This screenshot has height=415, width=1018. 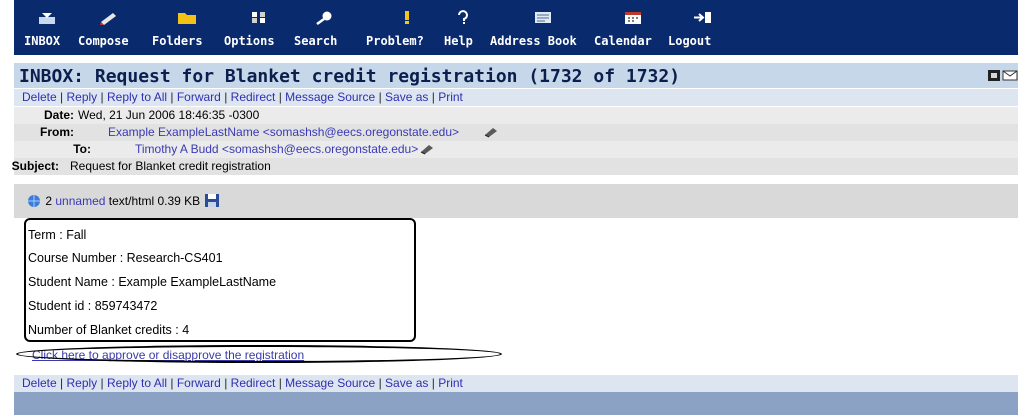 What do you see at coordinates (543, 17) in the screenshot?
I see `address-book-icon` at bounding box center [543, 17].